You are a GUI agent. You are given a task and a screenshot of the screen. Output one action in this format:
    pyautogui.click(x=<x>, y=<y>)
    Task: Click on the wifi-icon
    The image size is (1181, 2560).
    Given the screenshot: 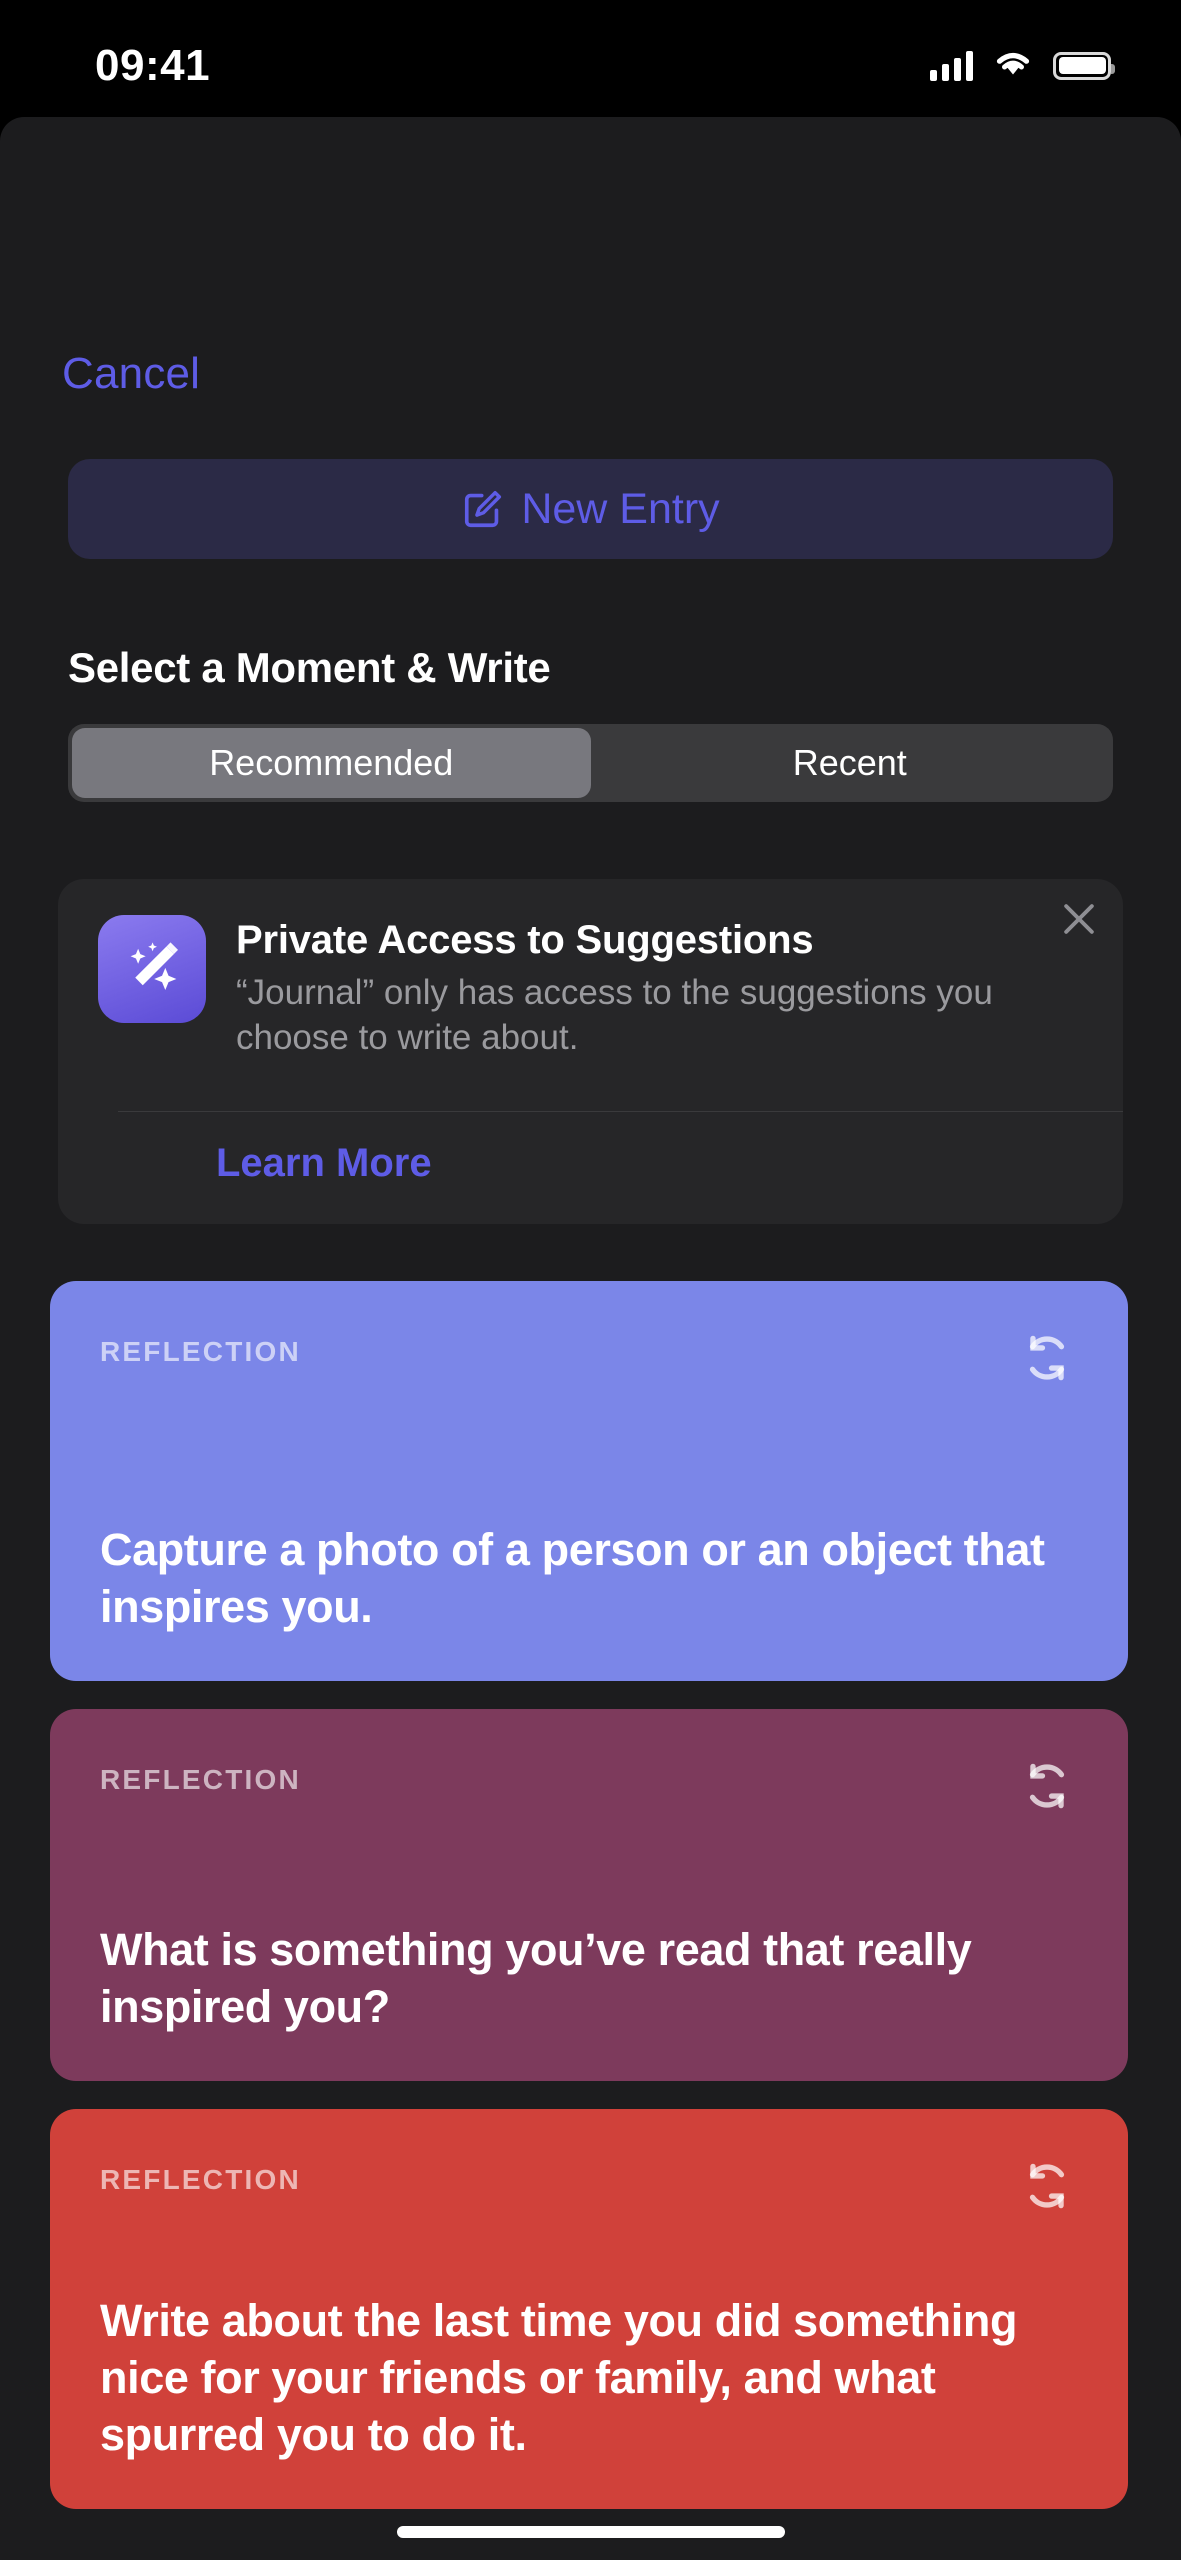 What is the action you would take?
    pyautogui.click(x=1013, y=65)
    